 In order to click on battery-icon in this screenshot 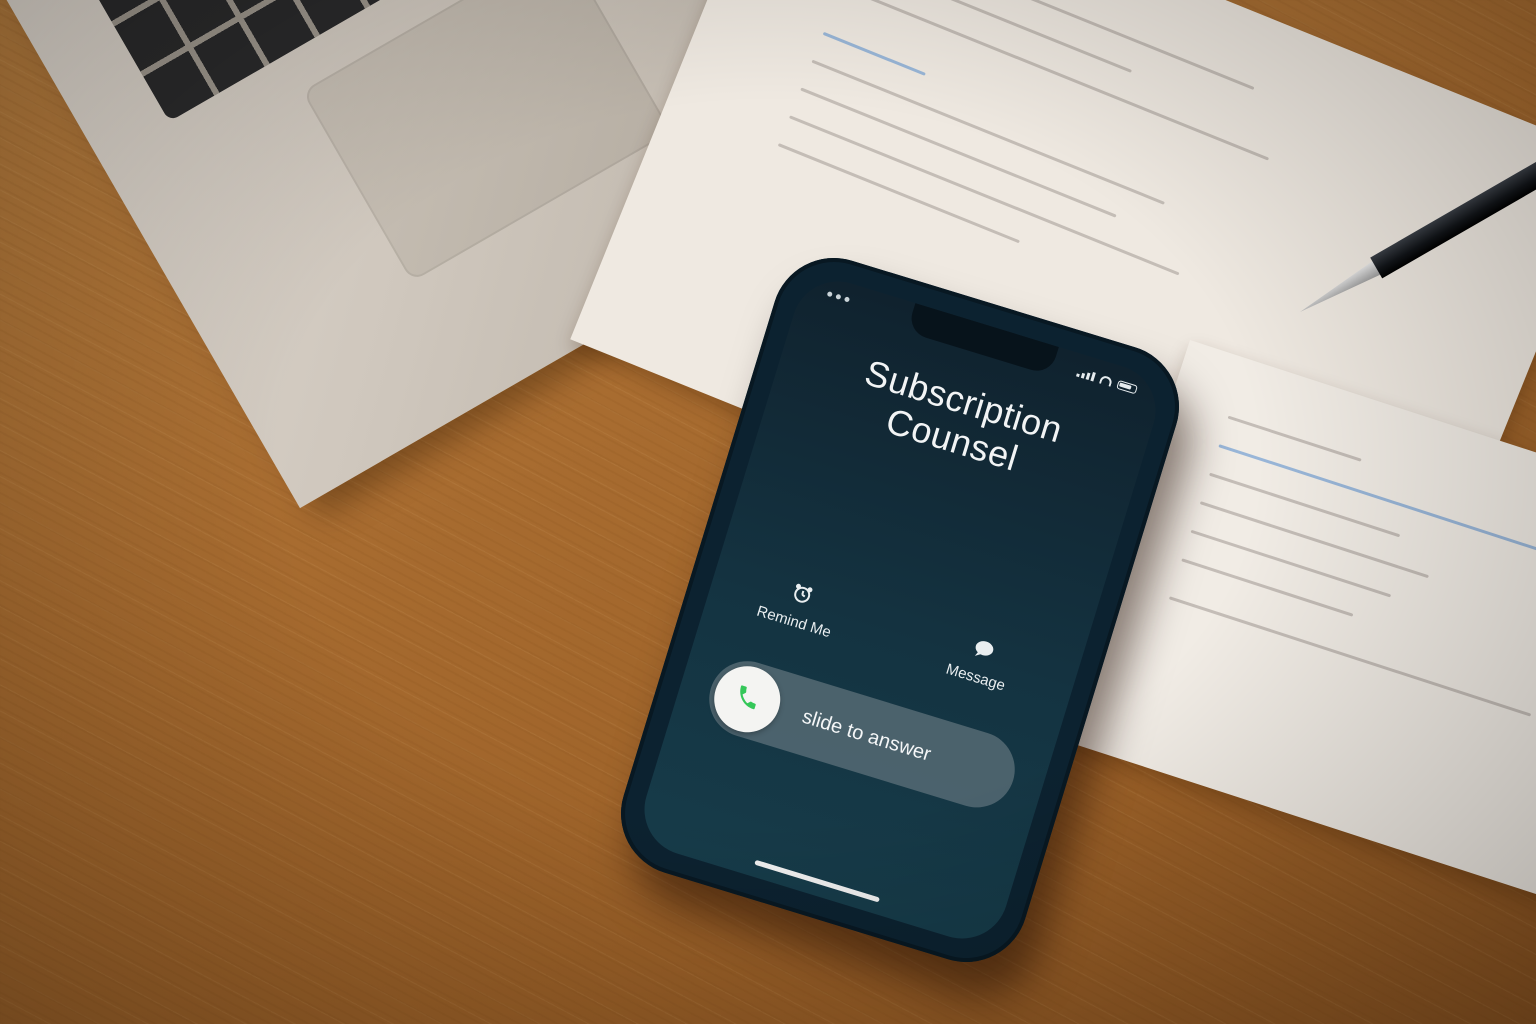, I will do `click(1127, 387)`.